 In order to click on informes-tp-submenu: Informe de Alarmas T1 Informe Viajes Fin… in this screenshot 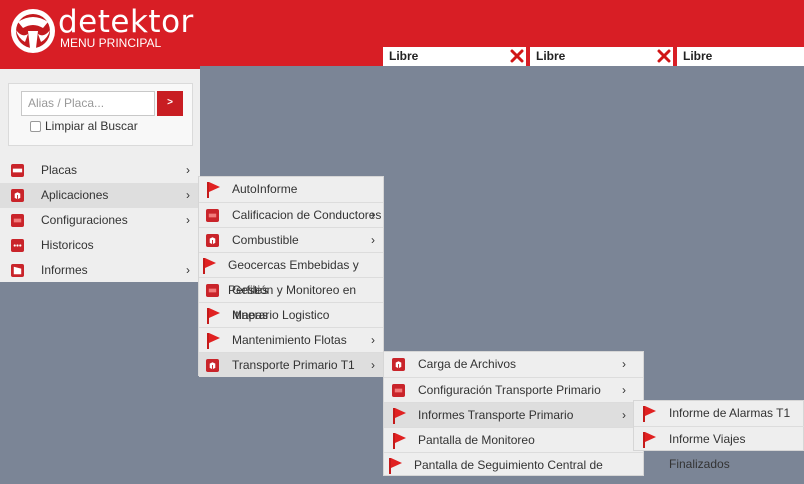, I will do `click(718, 435)`.